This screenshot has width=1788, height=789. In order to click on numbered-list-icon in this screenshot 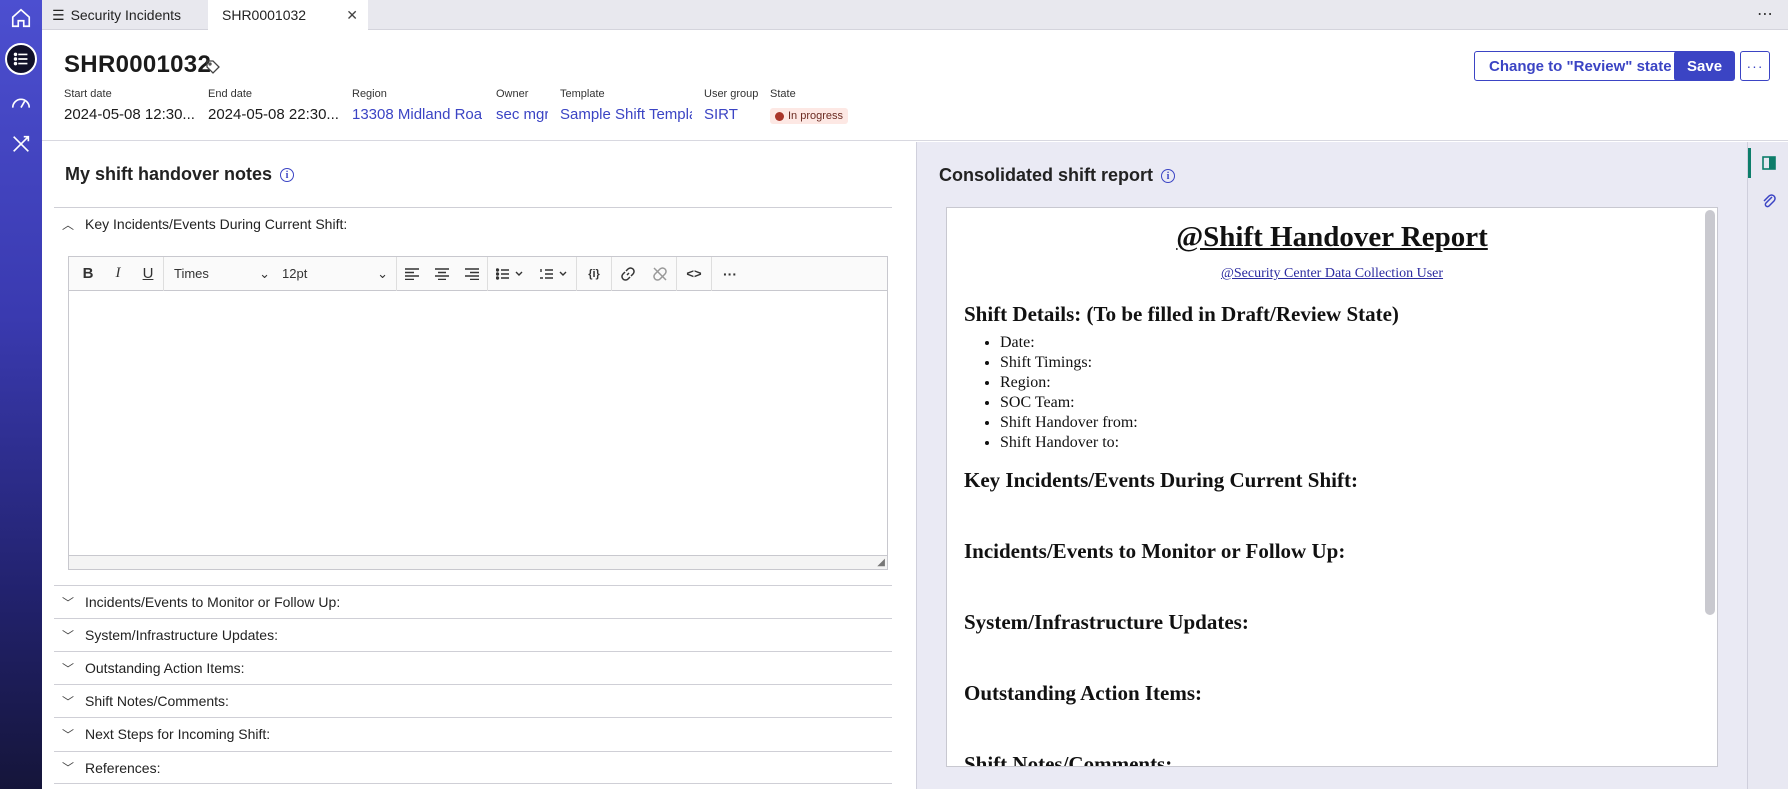, I will do `click(554, 274)`.